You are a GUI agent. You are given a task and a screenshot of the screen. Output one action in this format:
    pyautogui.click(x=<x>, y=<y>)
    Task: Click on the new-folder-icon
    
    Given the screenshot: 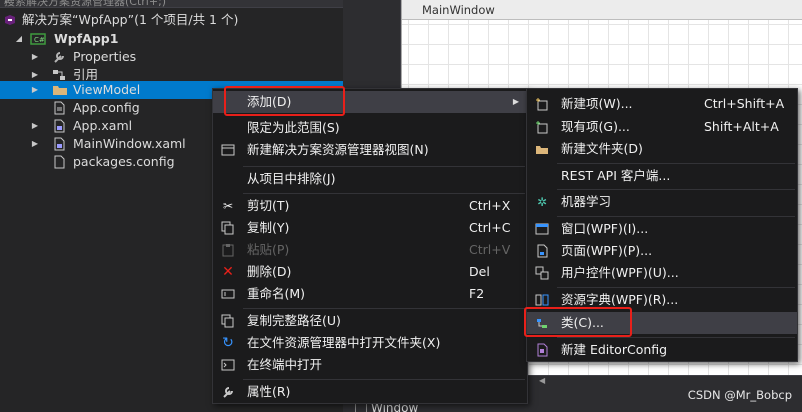 What is the action you would take?
    pyautogui.click(x=542, y=149)
    